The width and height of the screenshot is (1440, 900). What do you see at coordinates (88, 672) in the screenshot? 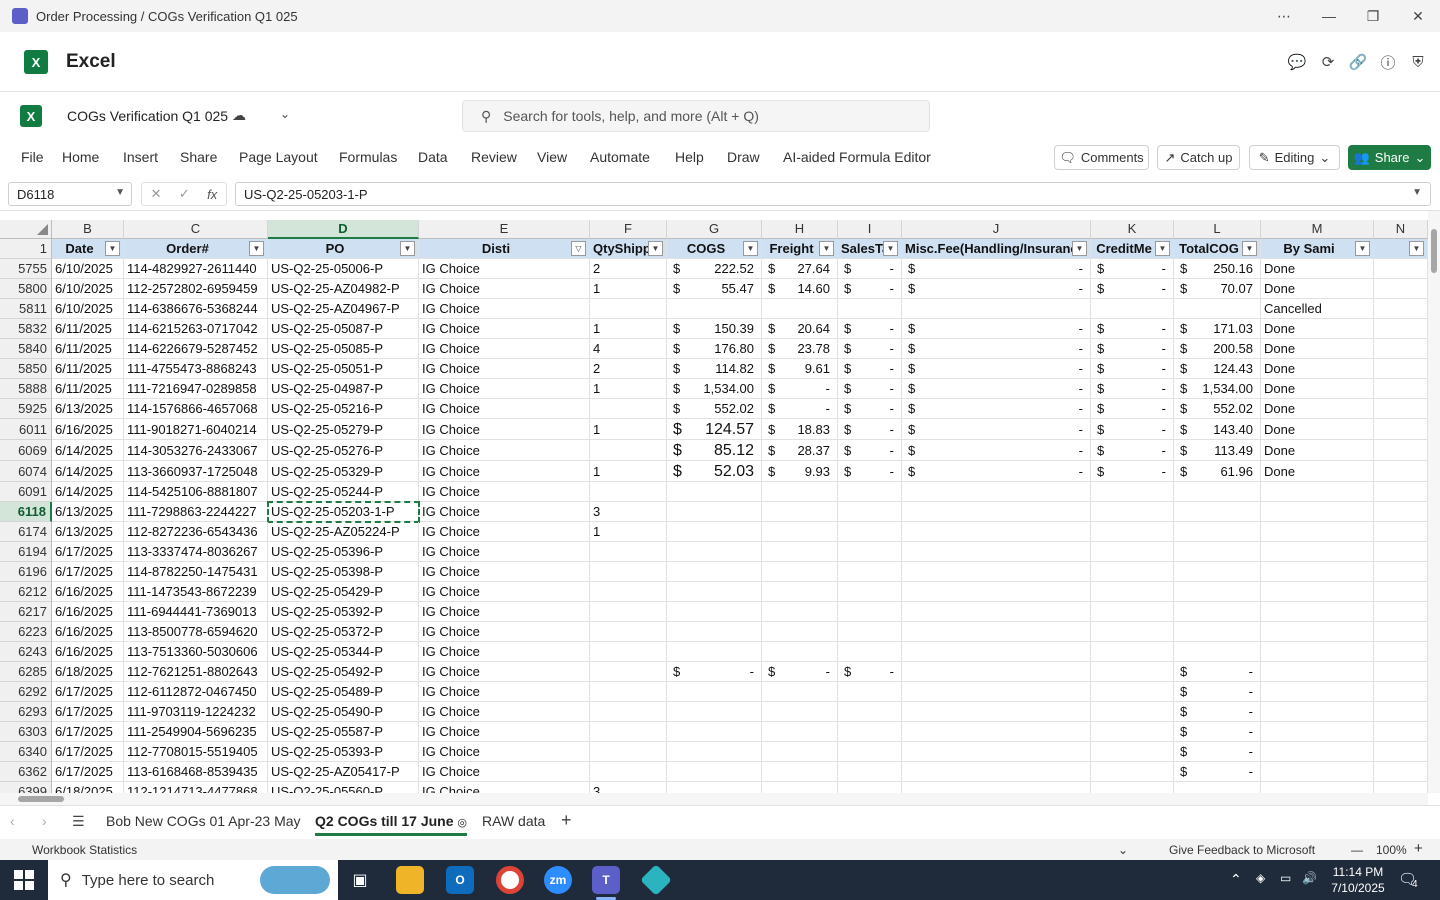
I see `table-cell: 6/18/2025` at bounding box center [88, 672].